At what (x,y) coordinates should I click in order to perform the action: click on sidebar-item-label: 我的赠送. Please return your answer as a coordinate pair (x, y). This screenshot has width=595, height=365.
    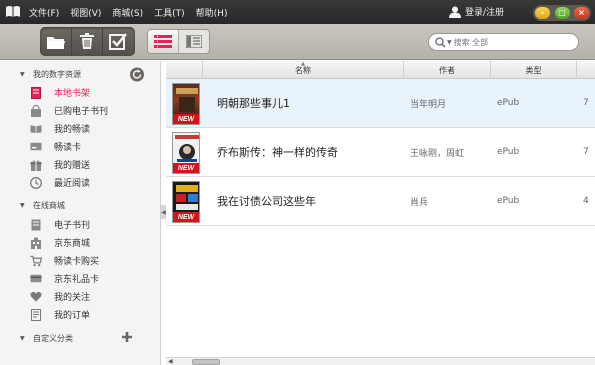
    Looking at the image, I should click on (72, 166).